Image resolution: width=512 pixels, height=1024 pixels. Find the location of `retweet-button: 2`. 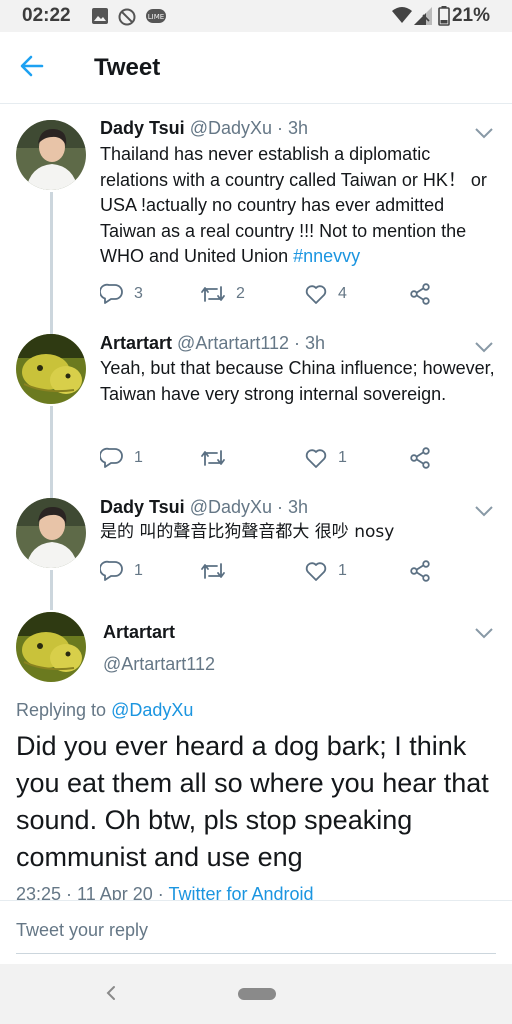

retweet-button: 2 is located at coordinates (222, 294).